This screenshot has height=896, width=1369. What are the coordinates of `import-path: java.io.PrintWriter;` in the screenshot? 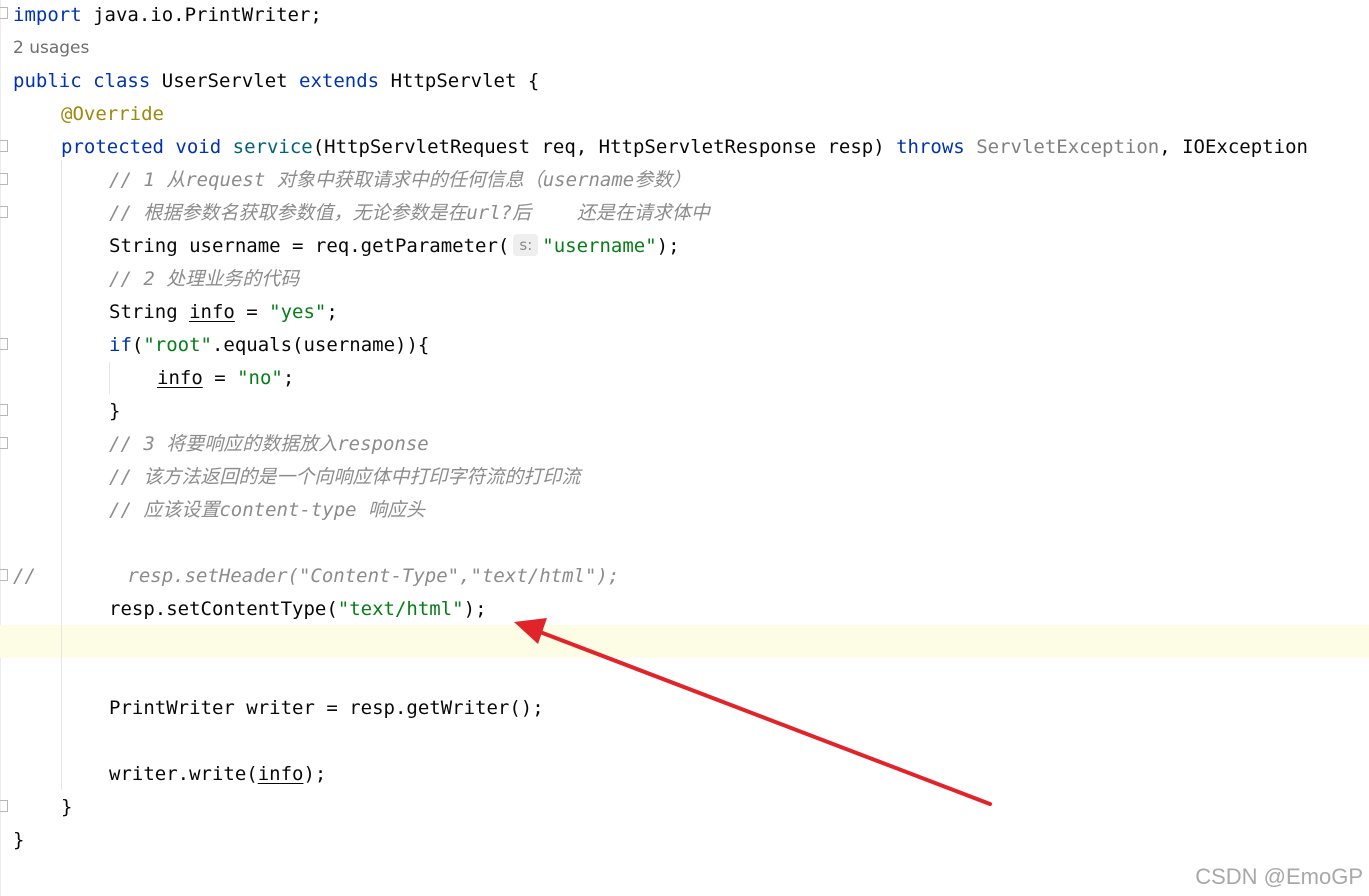 It's located at (201, 15).